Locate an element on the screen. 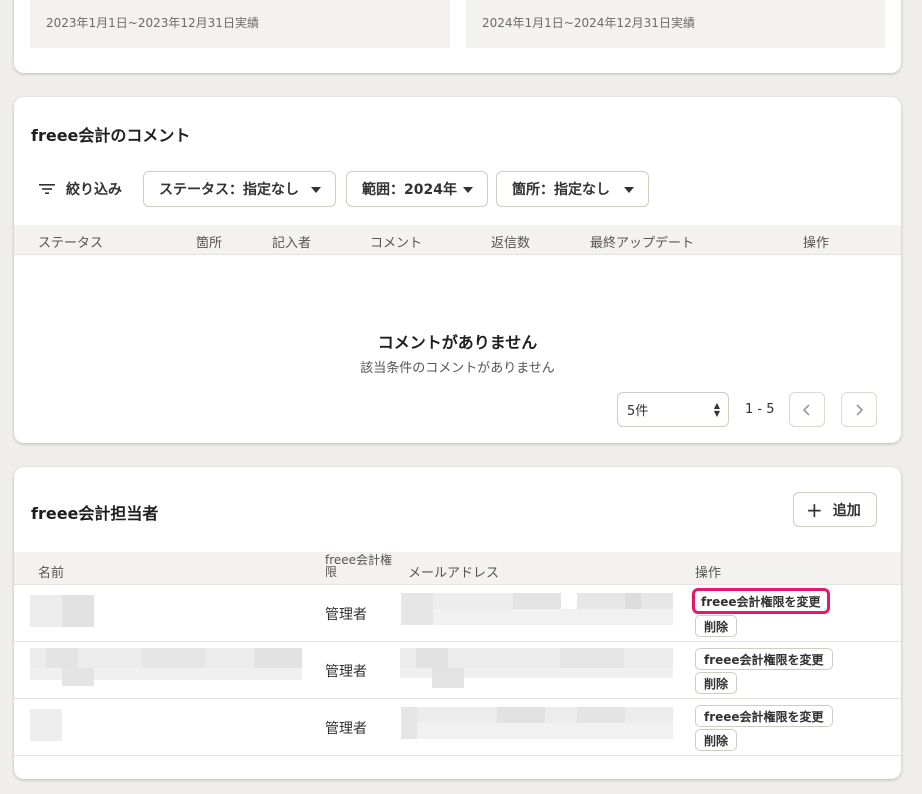 This screenshot has width=922, height=794. empty-state-title: コメントがありません is located at coordinates (457, 342).